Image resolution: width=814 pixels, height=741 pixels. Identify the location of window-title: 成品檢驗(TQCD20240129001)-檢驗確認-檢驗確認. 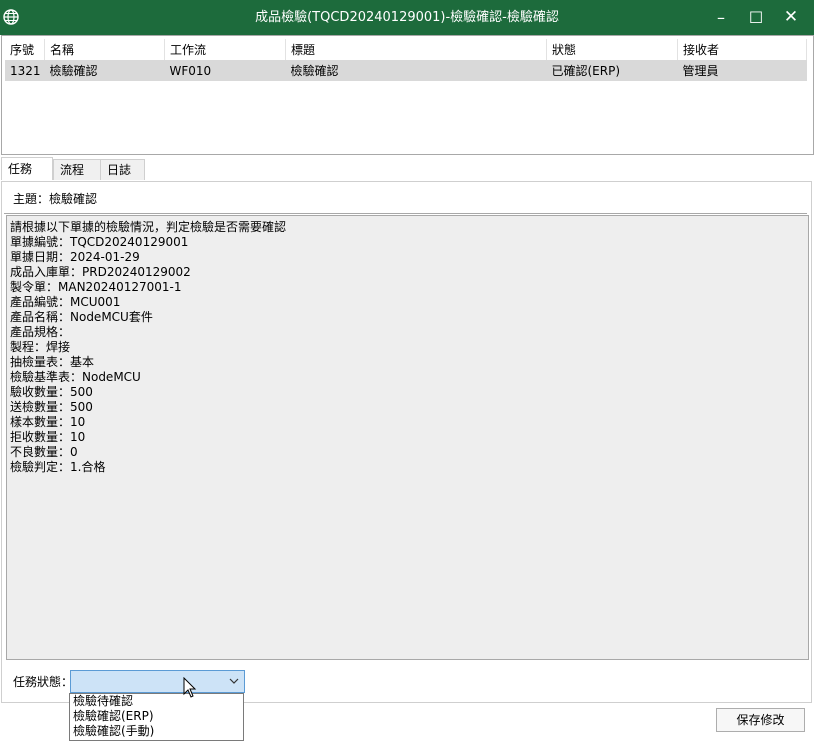
(407, 17).